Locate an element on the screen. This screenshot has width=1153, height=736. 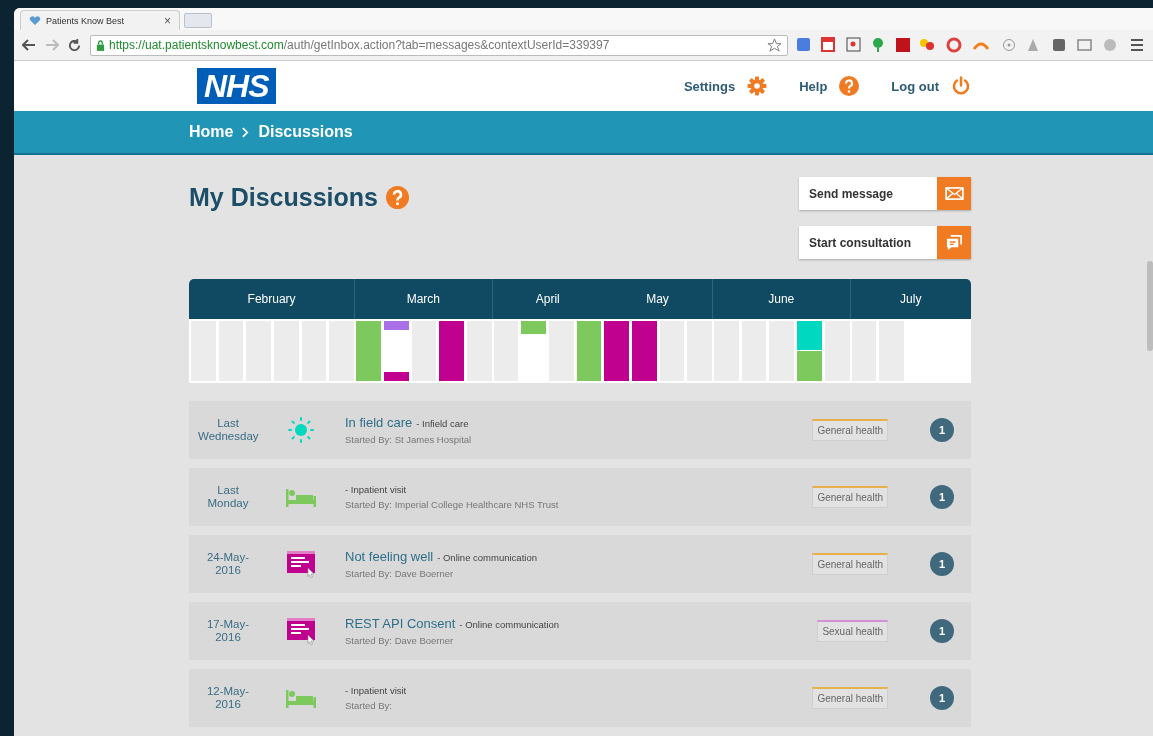
month-label: May is located at coordinates (657, 299).